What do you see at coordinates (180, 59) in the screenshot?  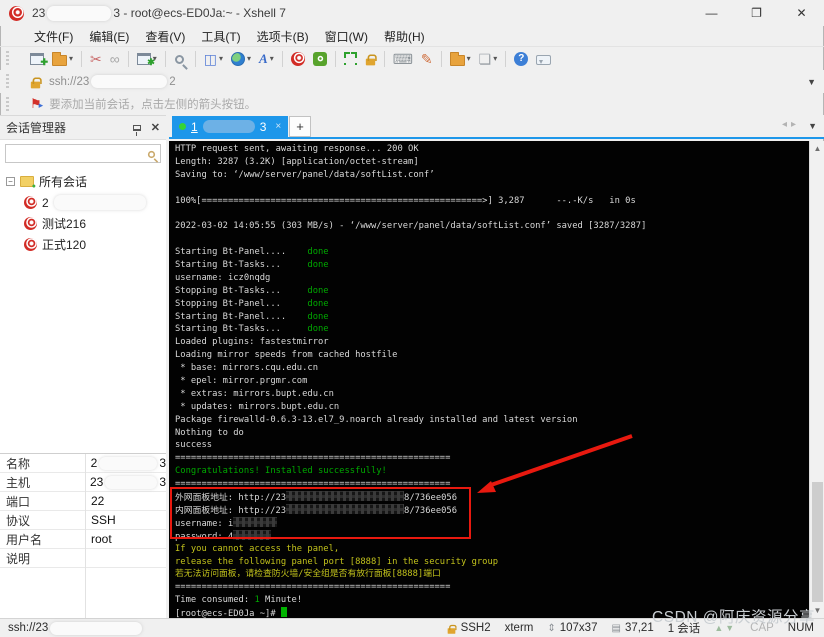 I see `find-button` at bounding box center [180, 59].